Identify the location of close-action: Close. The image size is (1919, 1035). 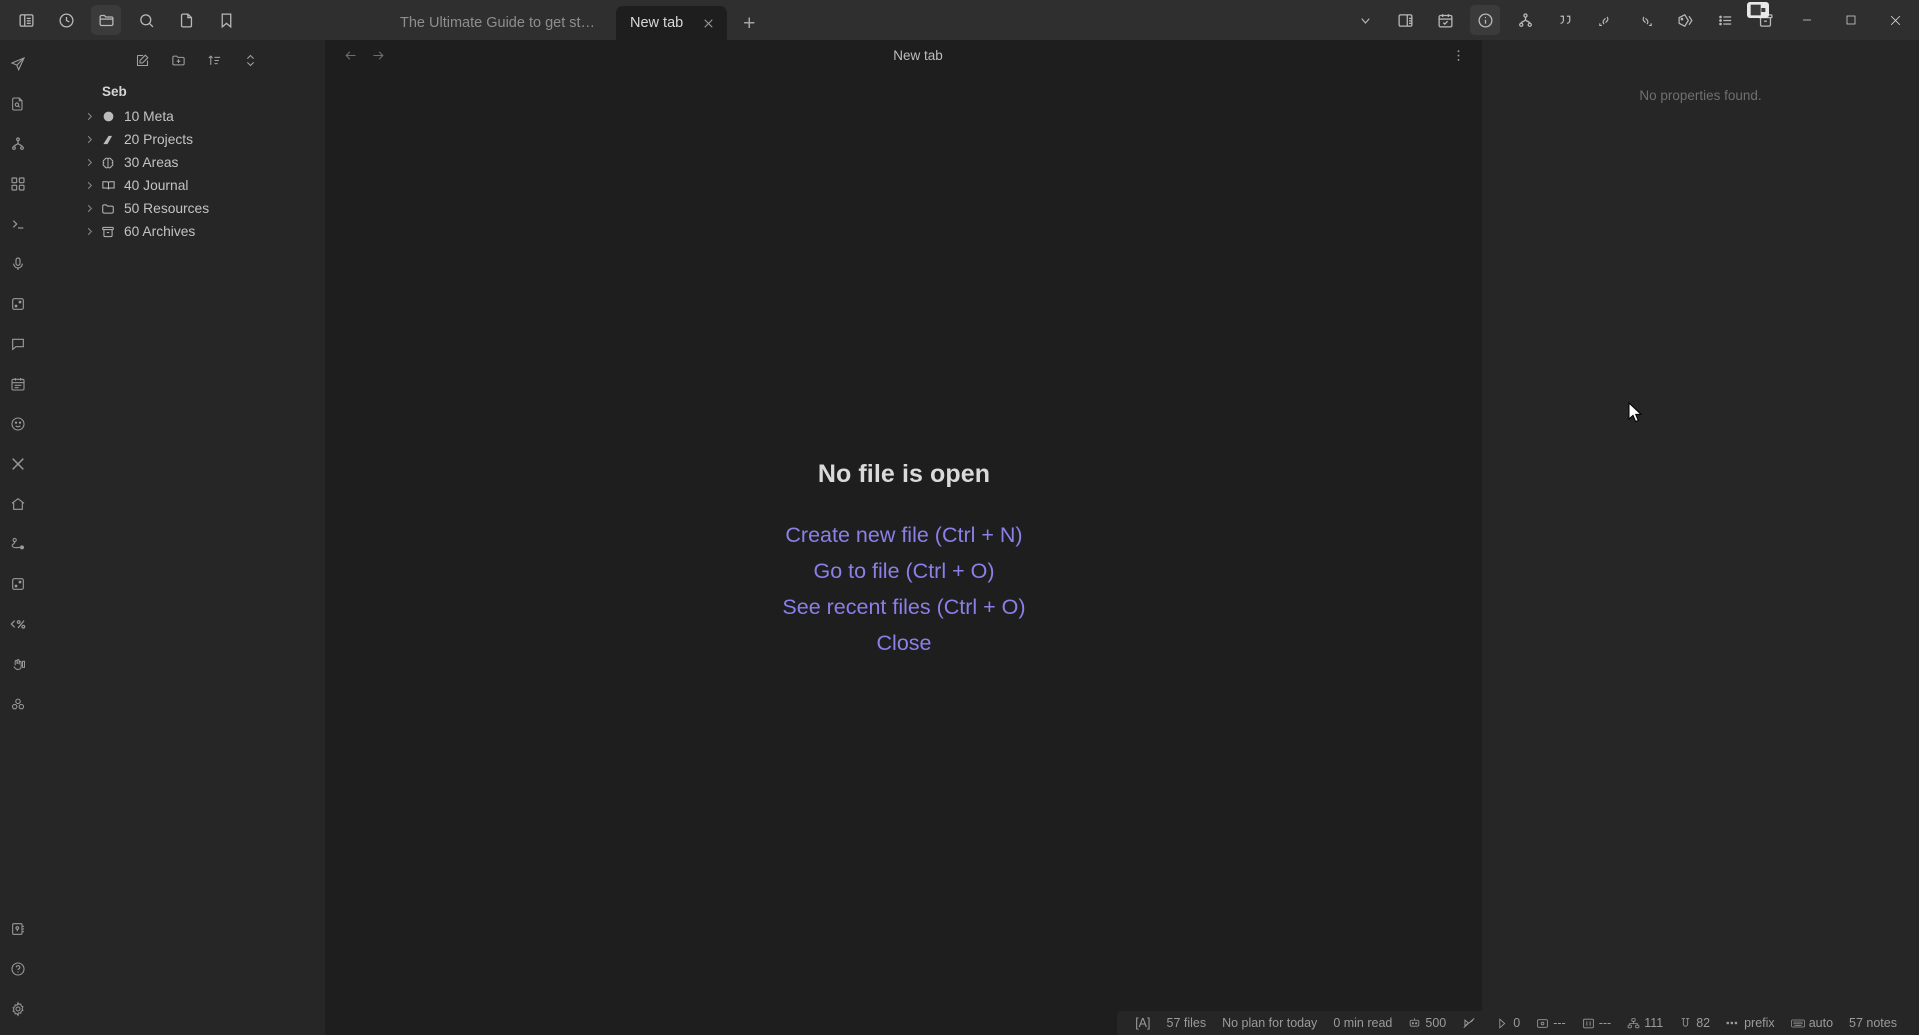
(904, 643).